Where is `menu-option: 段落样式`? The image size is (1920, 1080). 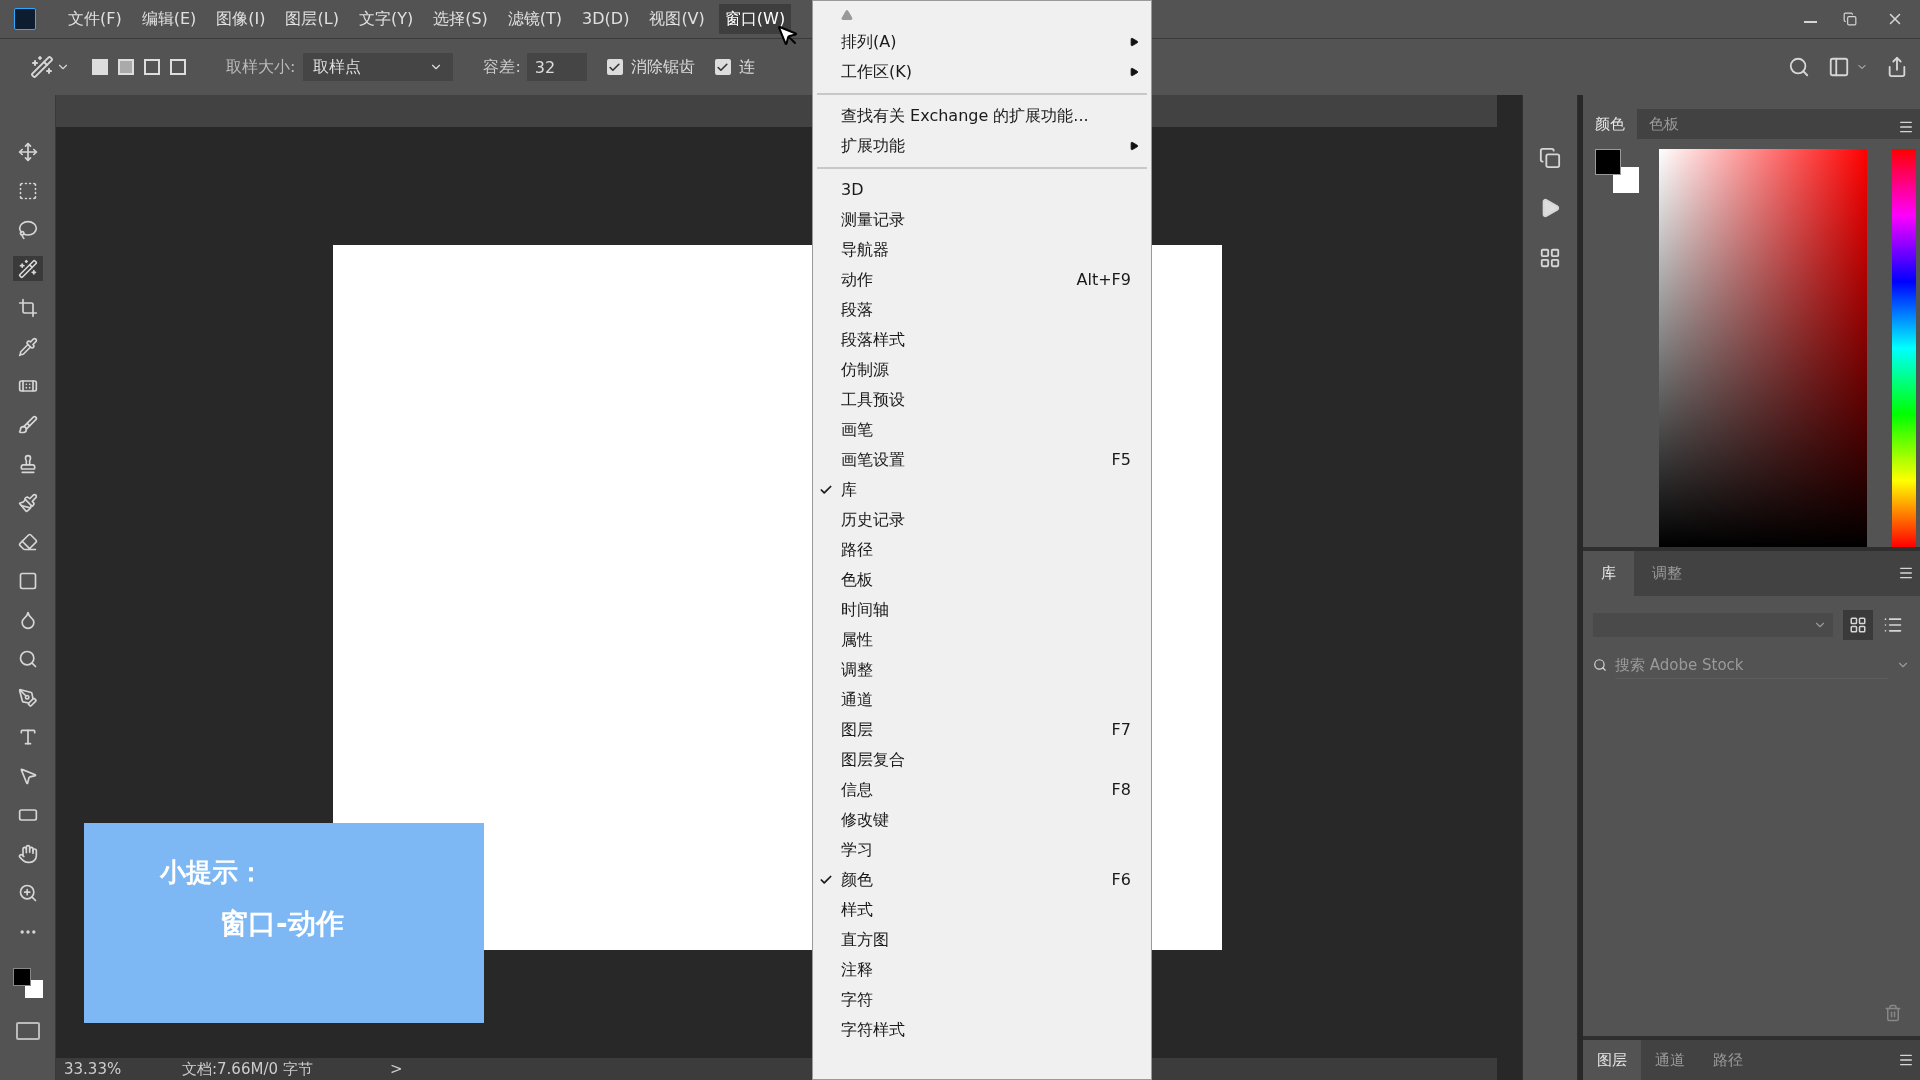
menu-option: 段落样式 is located at coordinates (982, 340).